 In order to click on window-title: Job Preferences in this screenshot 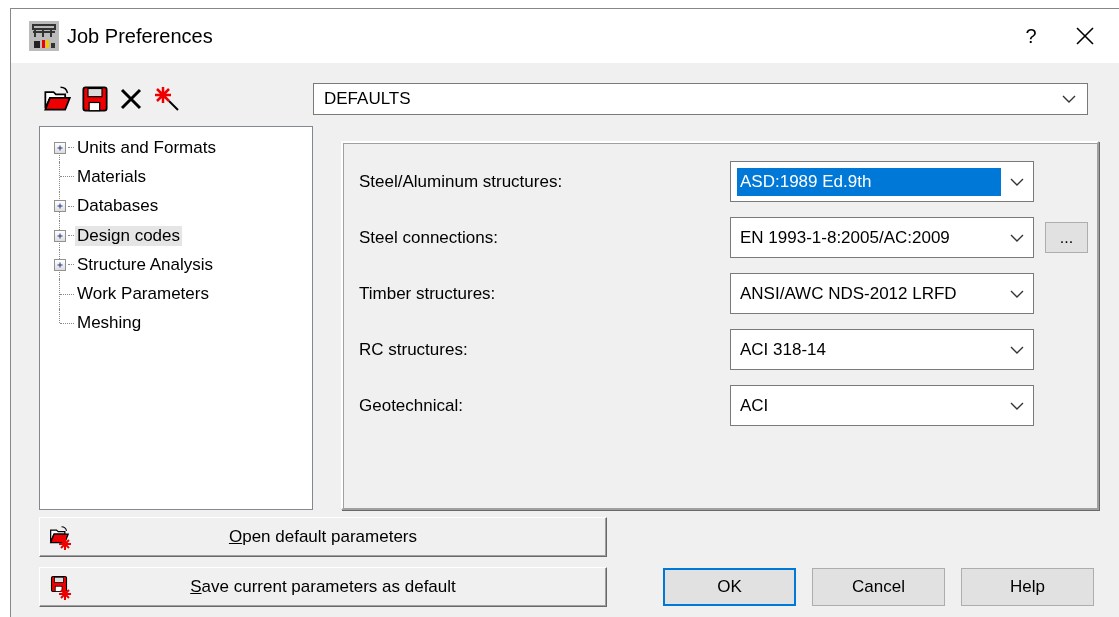, I will do `click(140, 36)`.